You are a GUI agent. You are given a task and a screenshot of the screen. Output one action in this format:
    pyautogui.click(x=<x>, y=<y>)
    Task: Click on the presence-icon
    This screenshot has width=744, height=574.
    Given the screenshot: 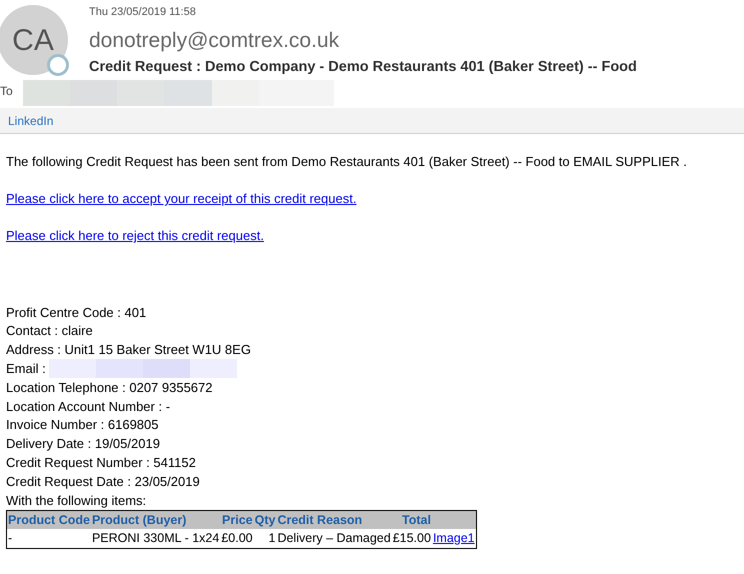 What is the action you would take?
    pyautogui.click(x=58, y=65)
    